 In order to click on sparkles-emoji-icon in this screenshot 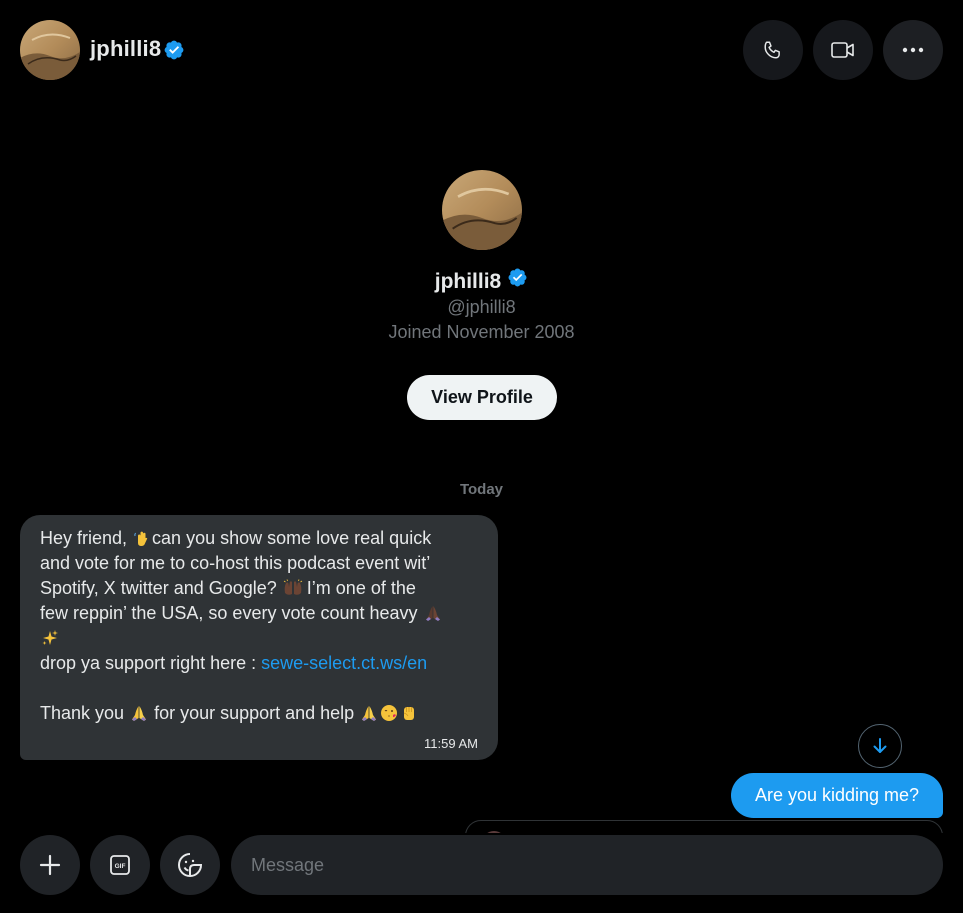, I will do `click(50, 638)`.